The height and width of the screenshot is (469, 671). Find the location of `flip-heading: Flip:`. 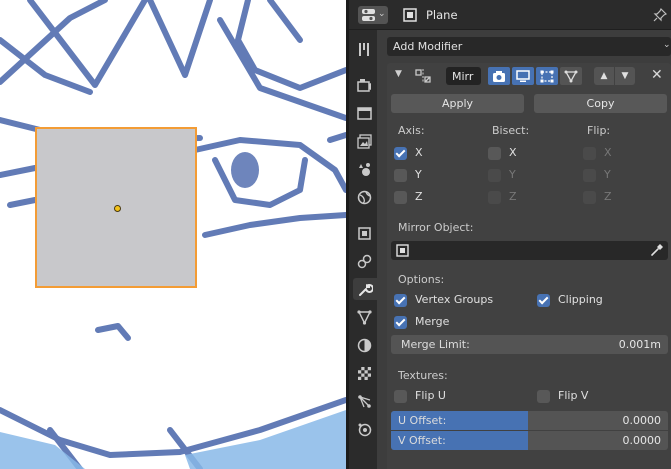

flip-heading: Flip: is located at coordinates (599, 130).